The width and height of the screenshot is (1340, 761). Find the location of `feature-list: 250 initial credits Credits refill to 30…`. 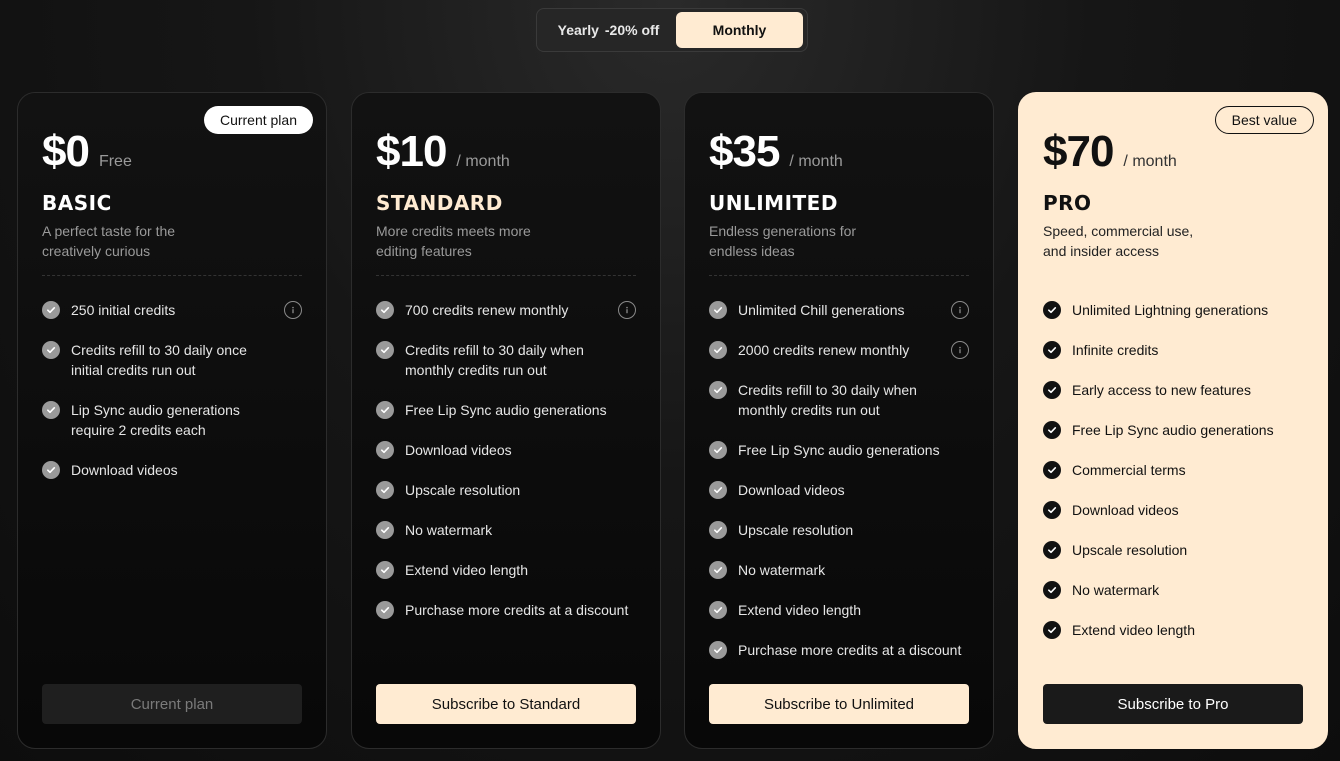

feature-list: 250 initial credits Credits refill to 30… is located at coordinates (172, 400).